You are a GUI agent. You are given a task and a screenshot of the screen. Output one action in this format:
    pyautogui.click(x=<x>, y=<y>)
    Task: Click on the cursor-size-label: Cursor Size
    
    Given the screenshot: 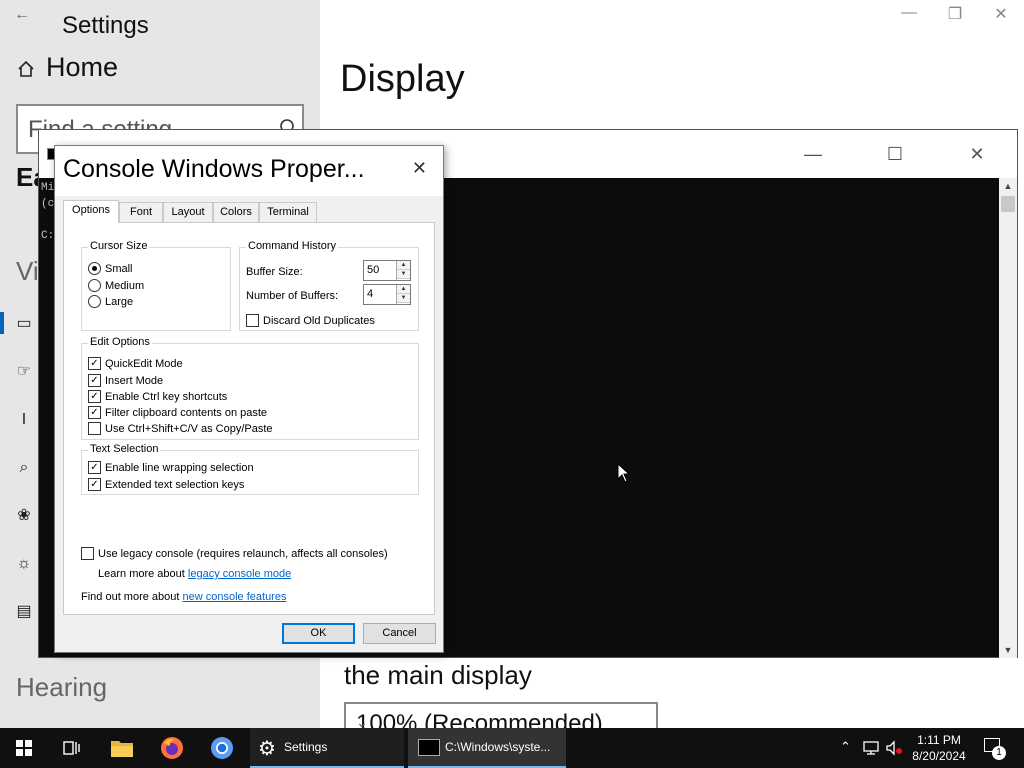 What is the action you would take?
    pyautogui.click(x=119, y=246)
    